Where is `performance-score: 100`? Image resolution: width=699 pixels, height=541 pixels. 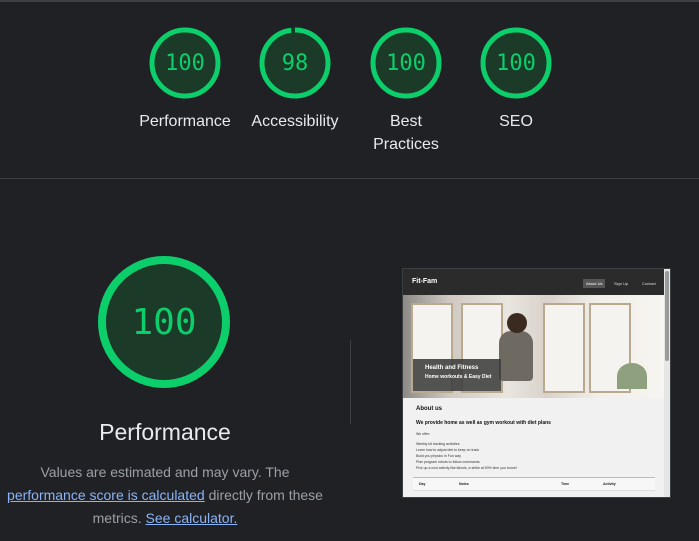 performance-score: 100 is located at coordinates (164, 322).